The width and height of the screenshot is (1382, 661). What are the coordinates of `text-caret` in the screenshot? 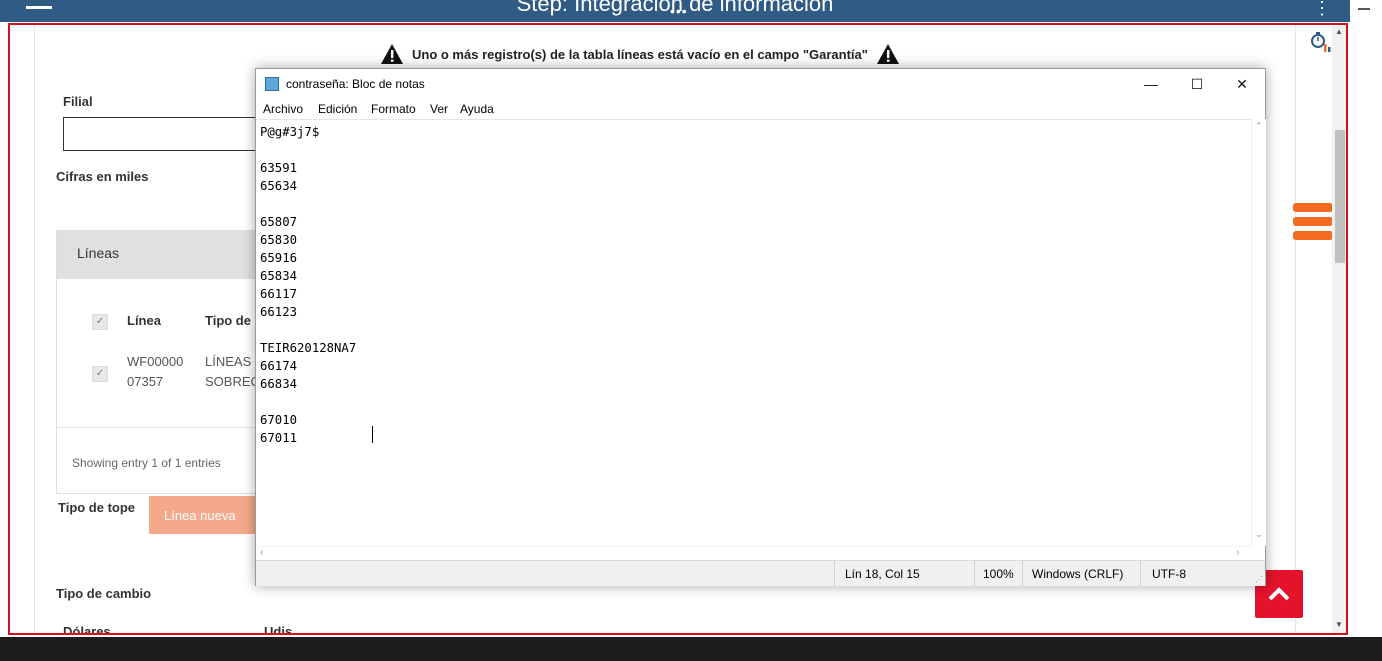 It's located at (372, 434).